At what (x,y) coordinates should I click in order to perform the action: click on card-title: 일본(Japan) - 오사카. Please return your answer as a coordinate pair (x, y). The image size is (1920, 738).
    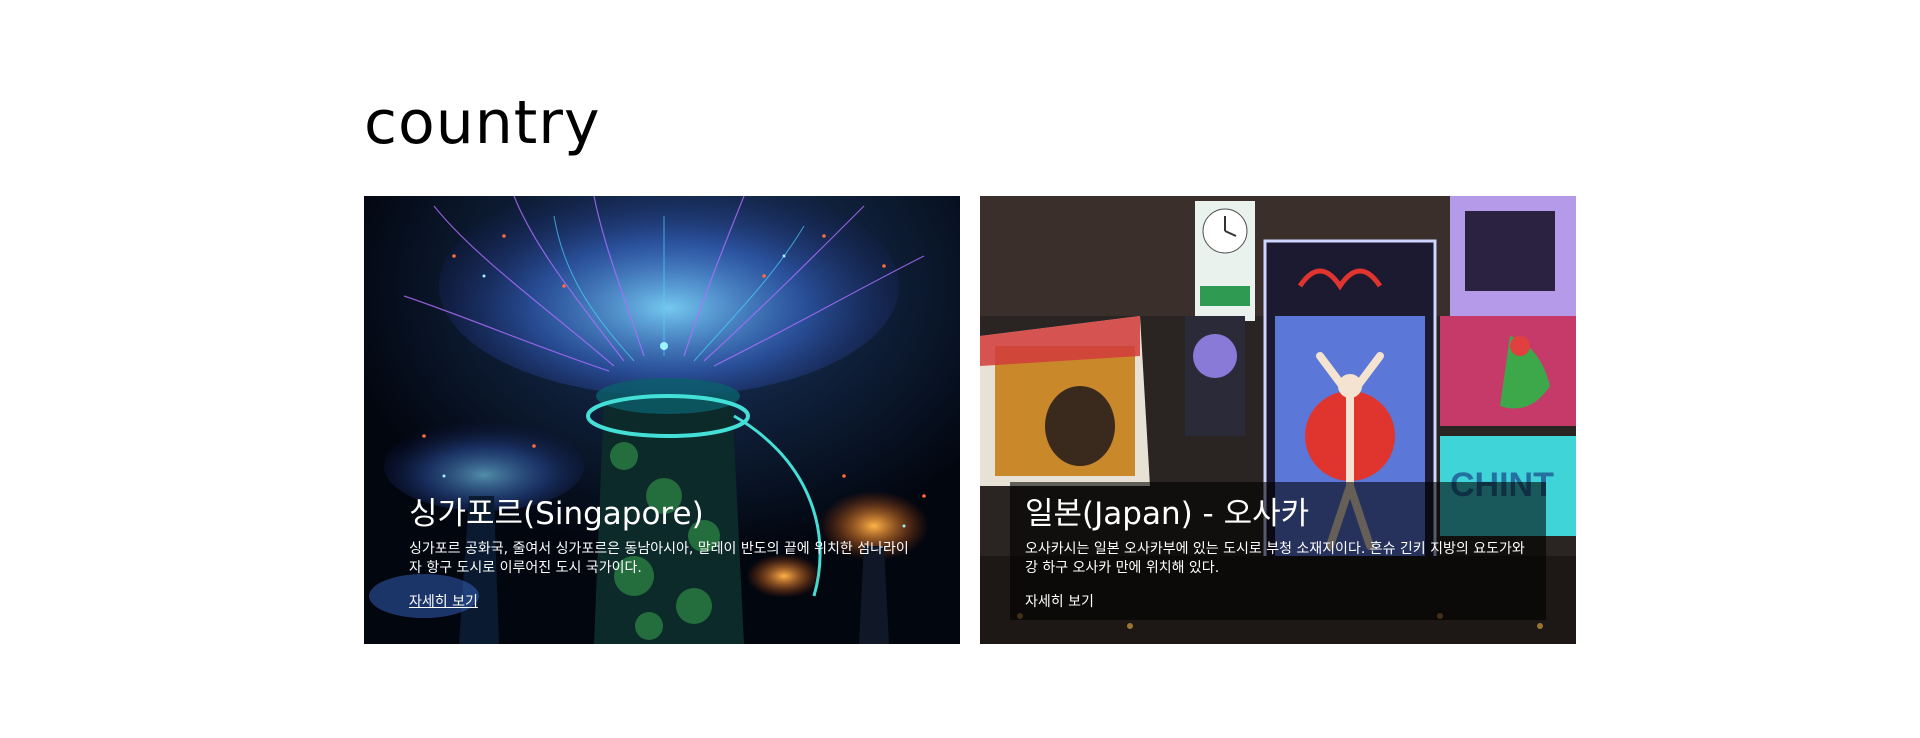
    Looking at the image, I should click on (1167, 514).